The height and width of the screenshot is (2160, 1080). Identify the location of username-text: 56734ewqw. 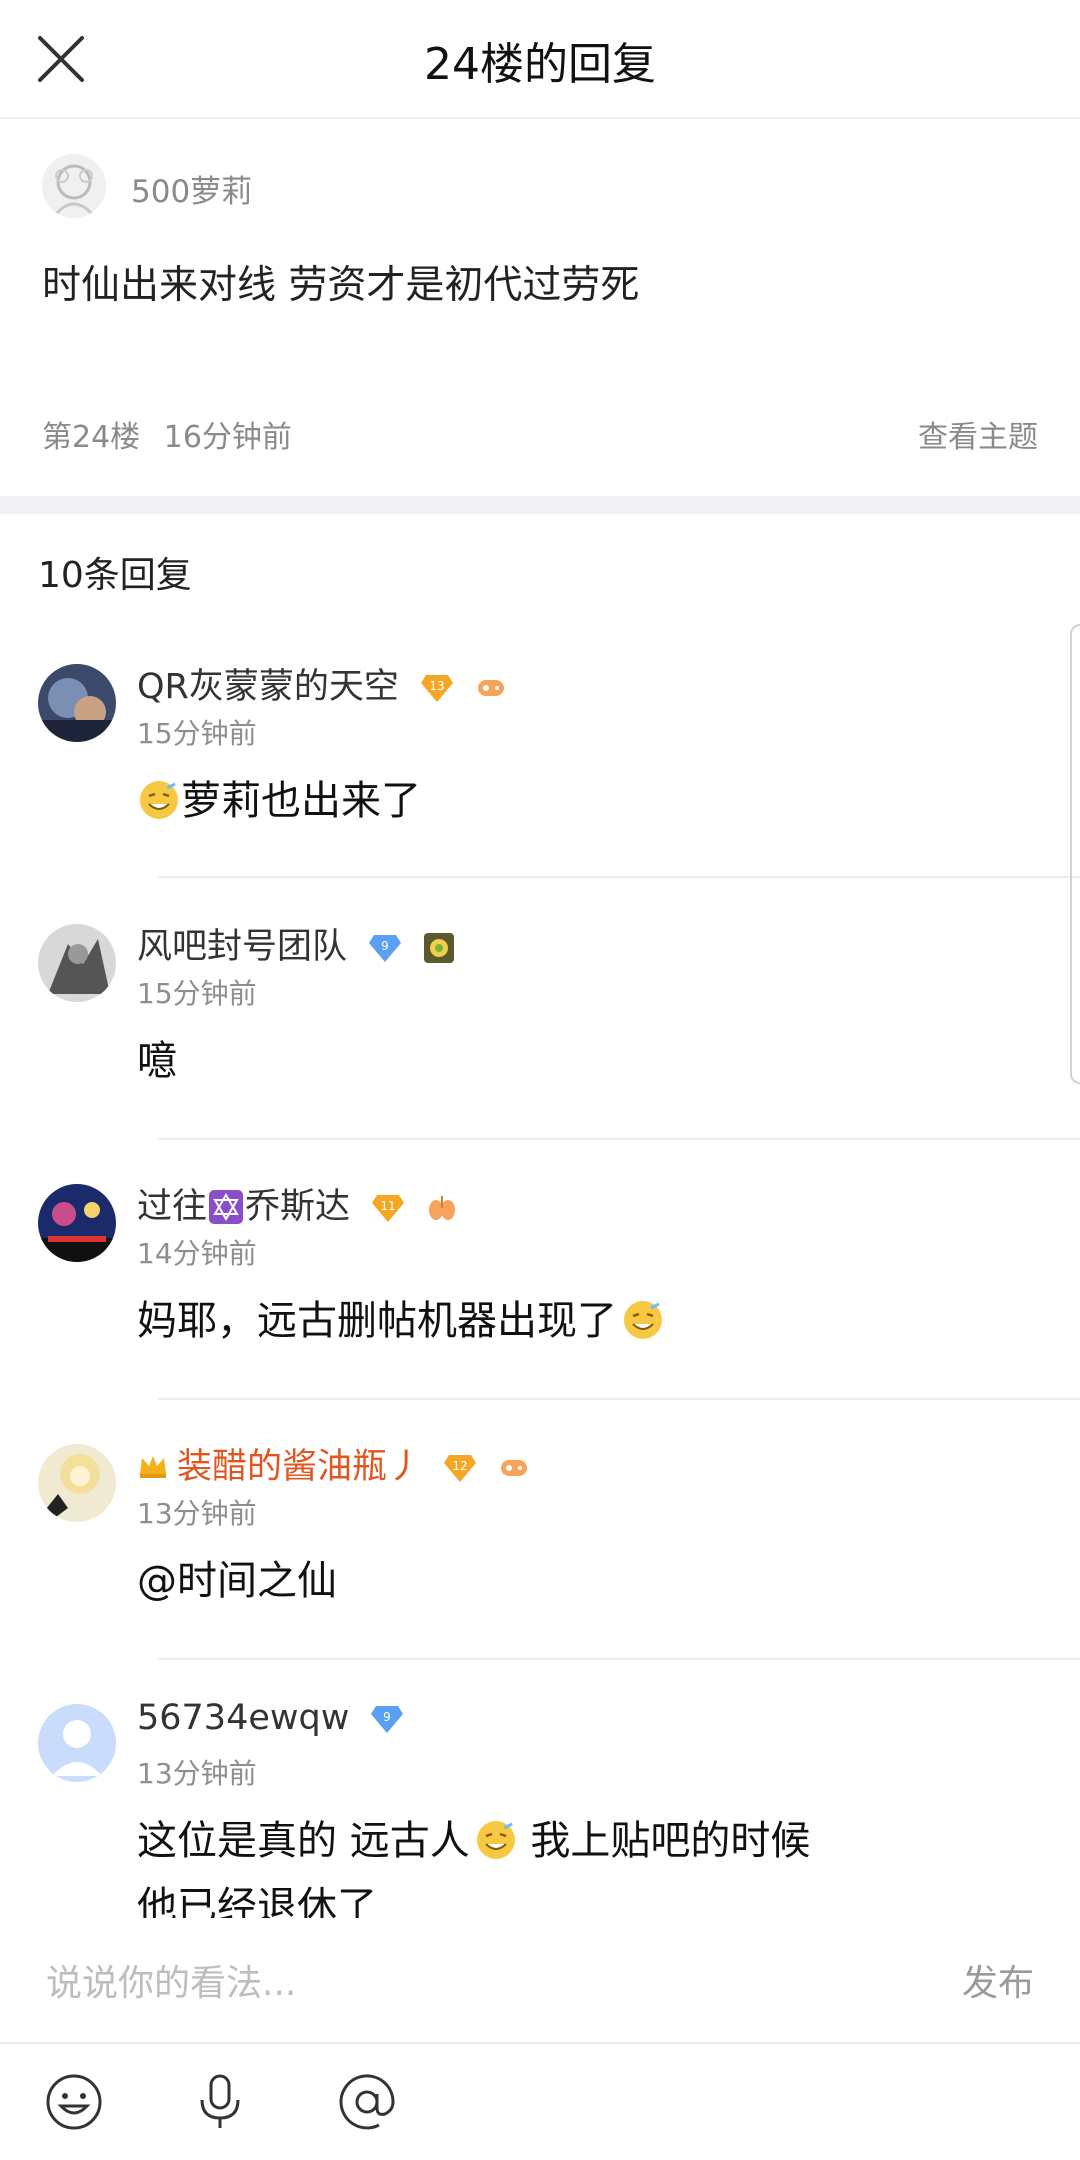
(243, 1718).